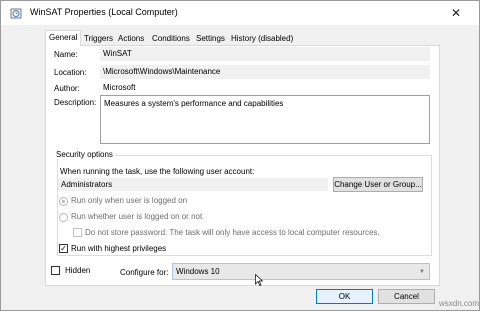 This screenshot has width=480, height=311. What do you see at coordinates (131, 38) in the screenshot?
I see `tab-actions: Actions` at bounding box center [131, 38].